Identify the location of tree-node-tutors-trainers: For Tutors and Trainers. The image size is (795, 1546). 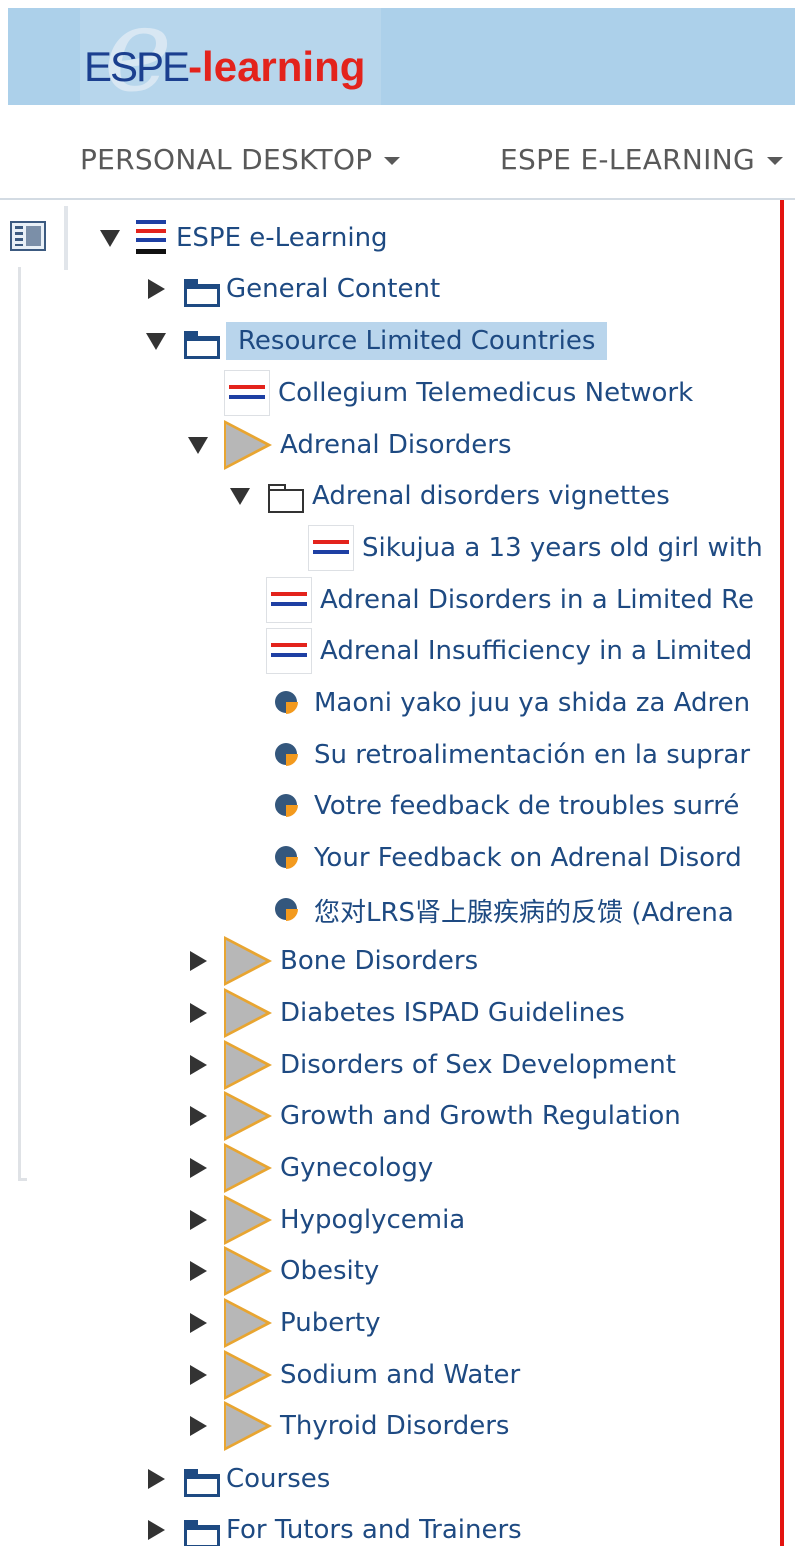
(332, 1525).